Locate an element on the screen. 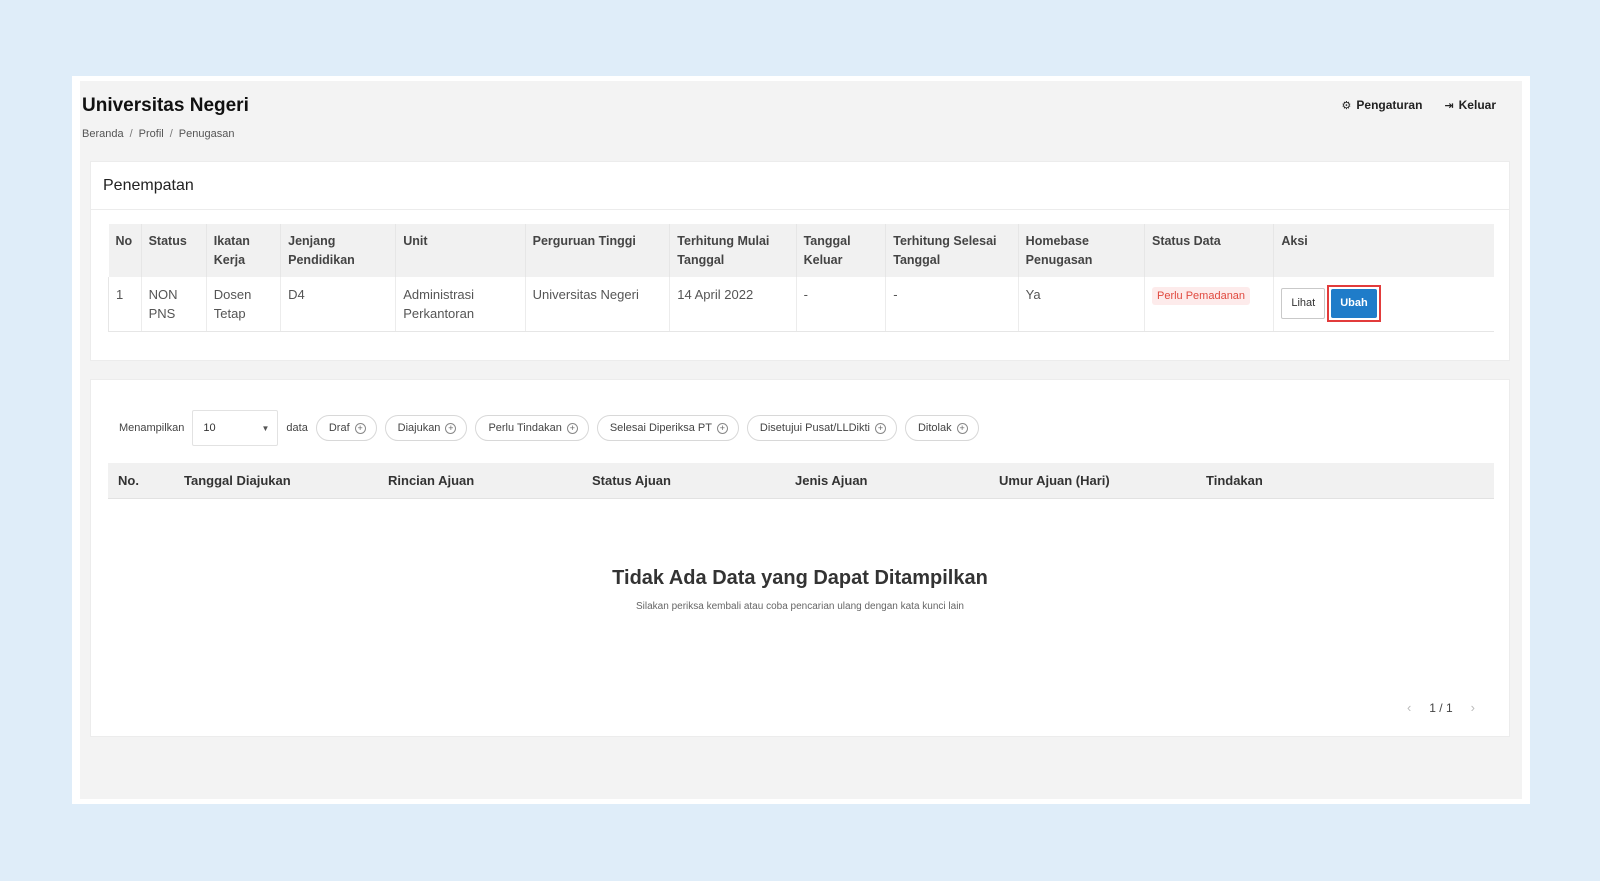 The width and height of the screenshot is (1600, 881). col-header-status: Status is located at coordinates (174, 250).